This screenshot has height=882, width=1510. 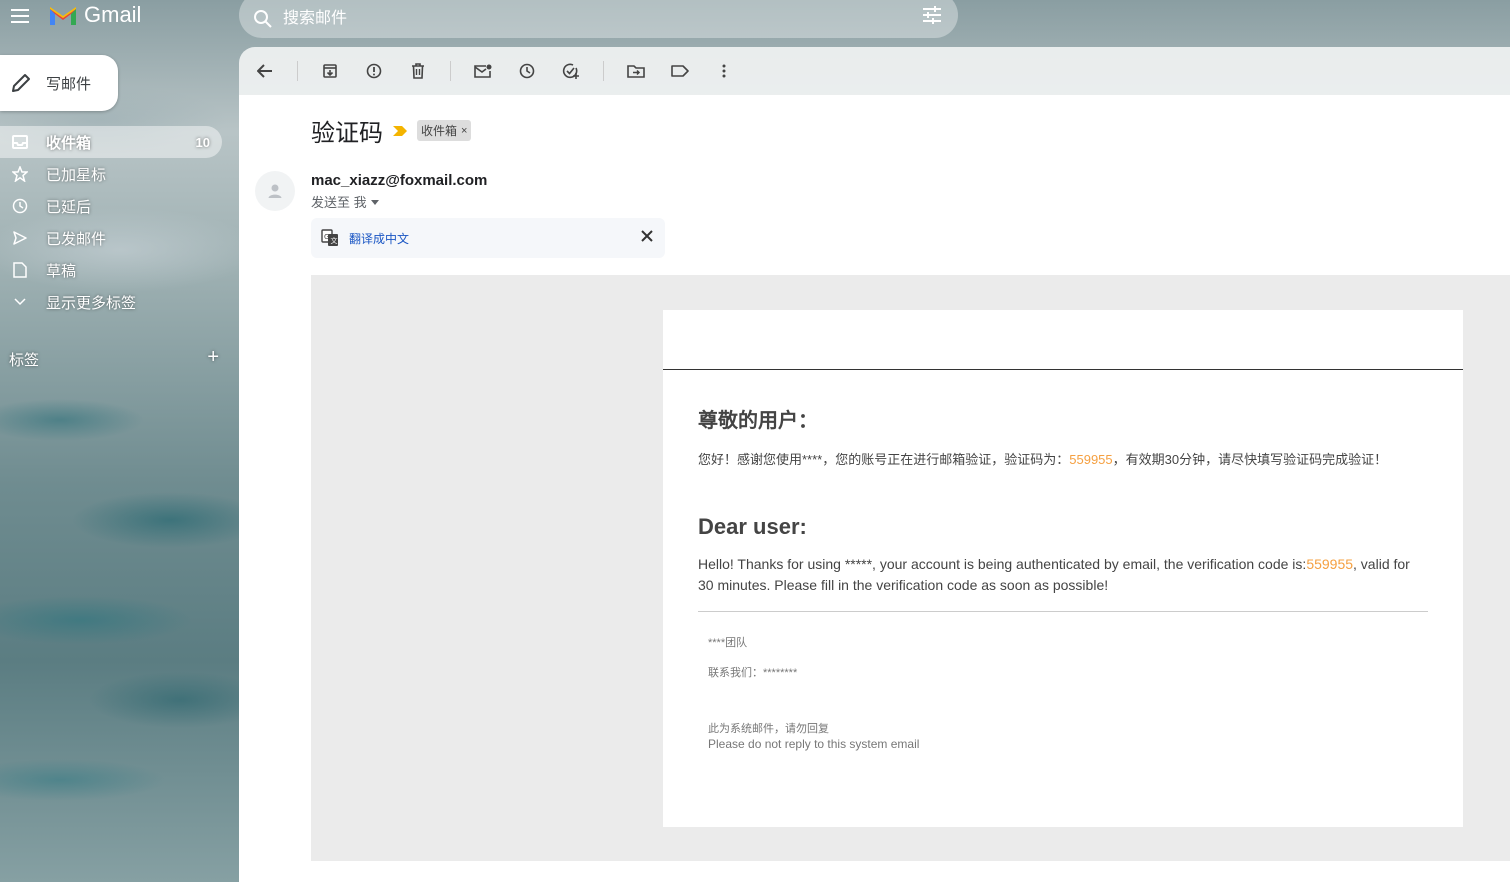 What do you see at coordinates (347, 133) in the screenshot?
I see `message-subject: 验证码` at bounding box center [347, 133].